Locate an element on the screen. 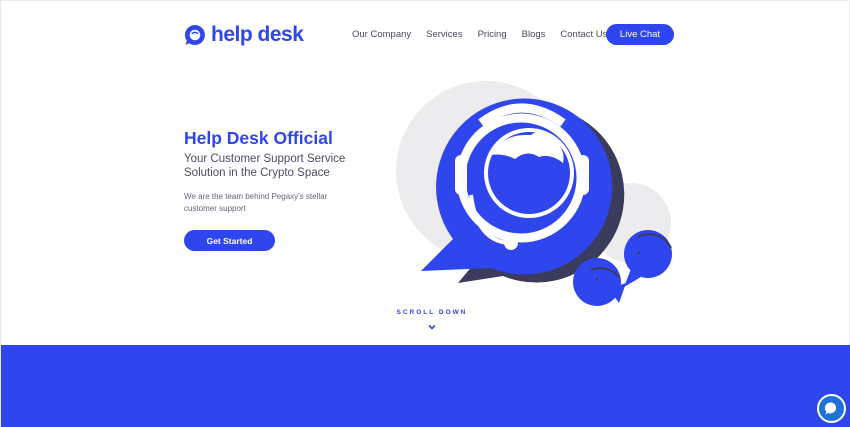 The image size is (850, 427). get-started-button: Get Started is located at coordinates (229, 240).